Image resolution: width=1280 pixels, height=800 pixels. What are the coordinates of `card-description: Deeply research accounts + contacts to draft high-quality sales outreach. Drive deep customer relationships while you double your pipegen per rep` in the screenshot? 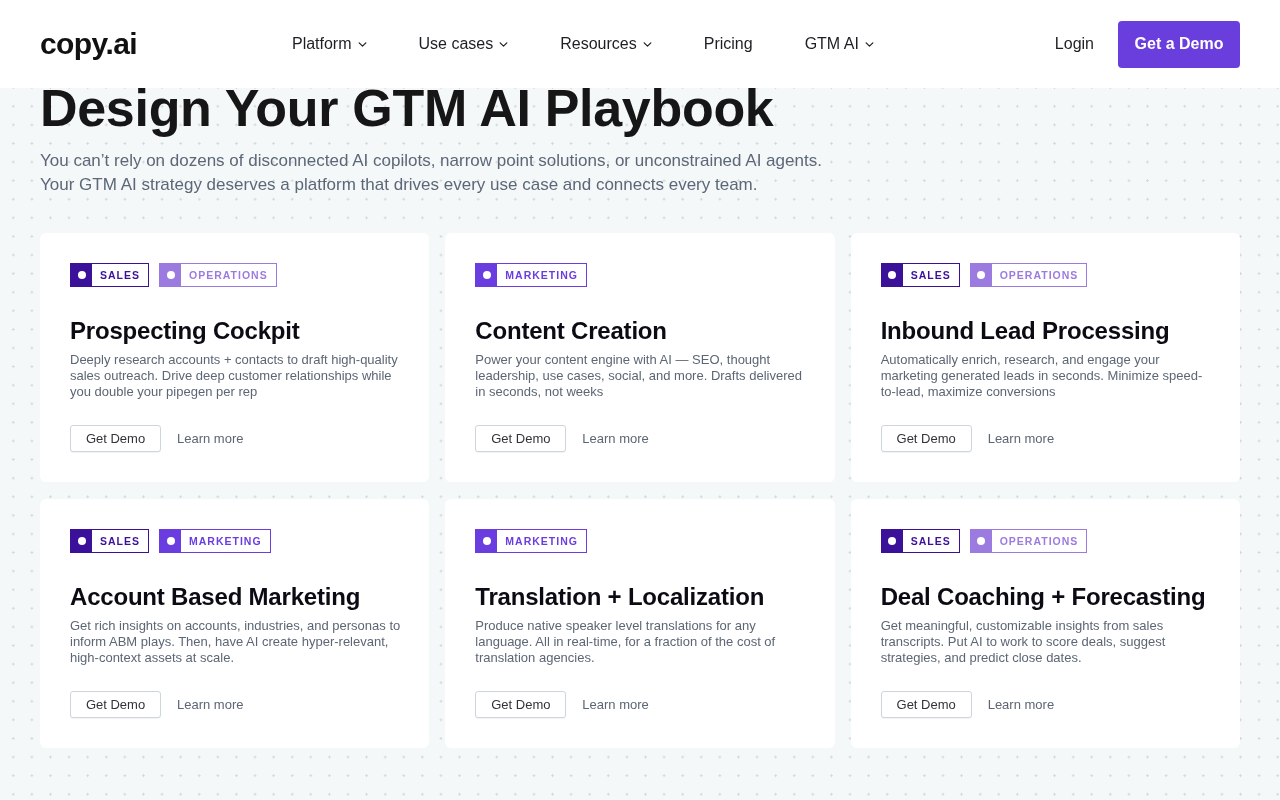 It's located at (234, 376).